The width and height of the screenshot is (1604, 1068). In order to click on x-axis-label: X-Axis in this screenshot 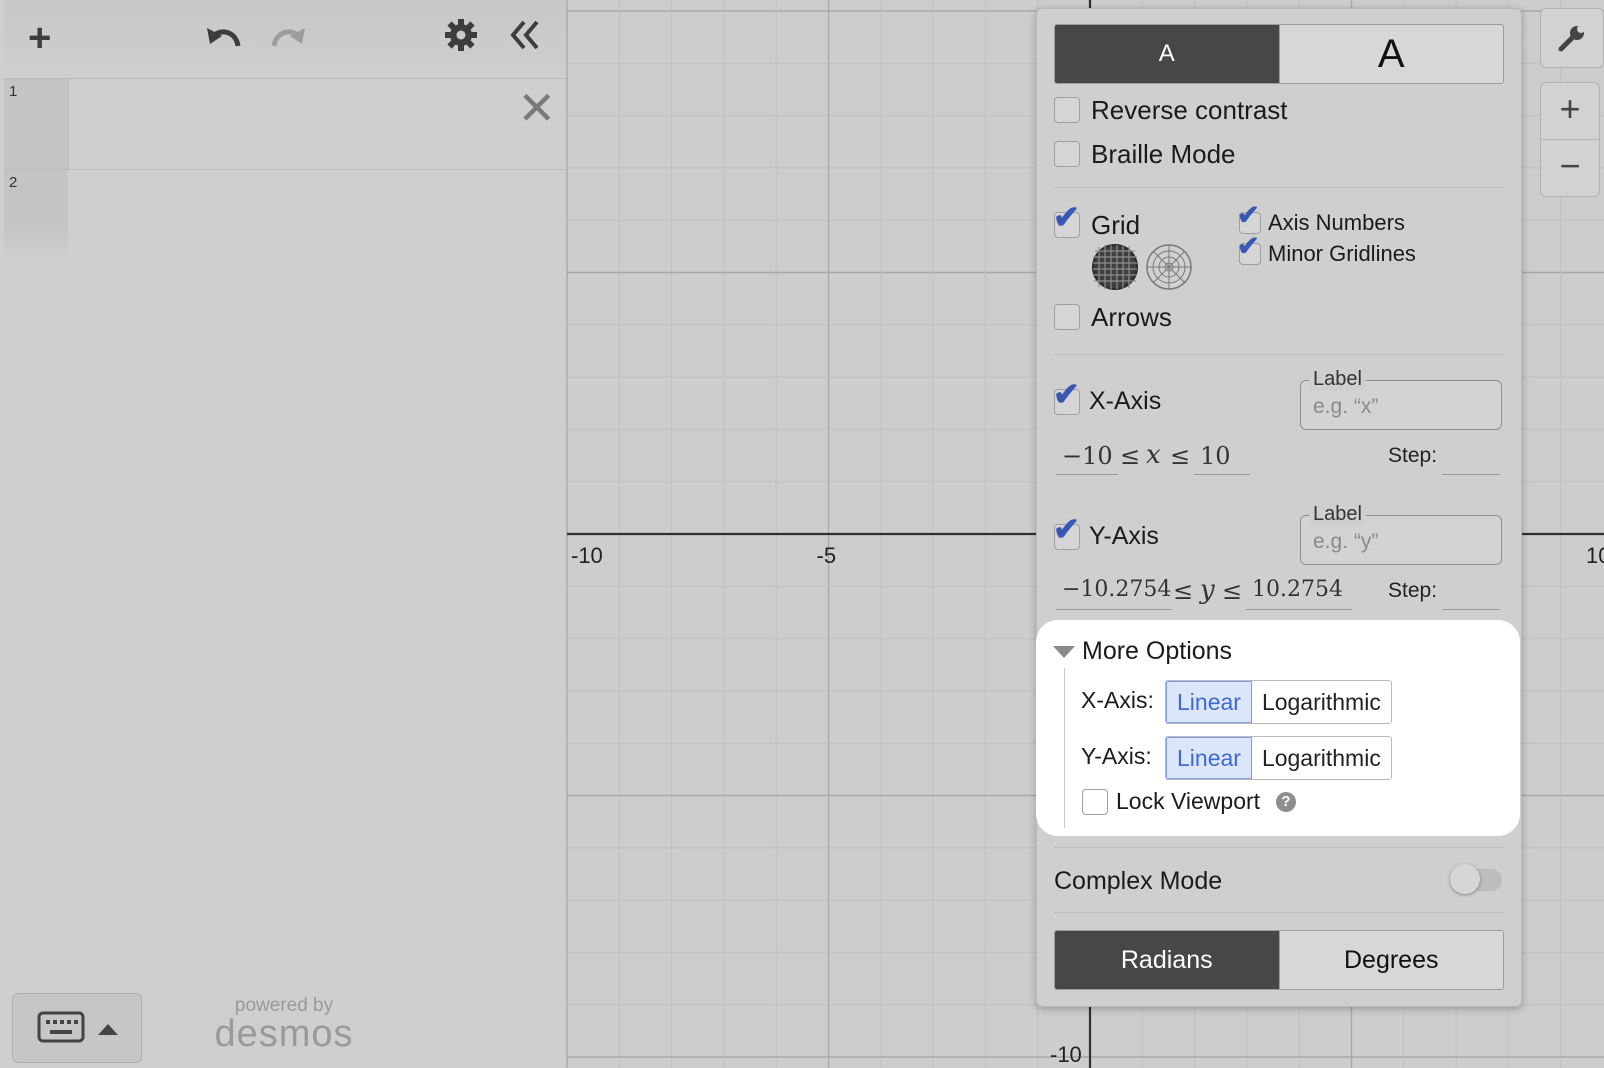, I will do `click(1125, 401)`.